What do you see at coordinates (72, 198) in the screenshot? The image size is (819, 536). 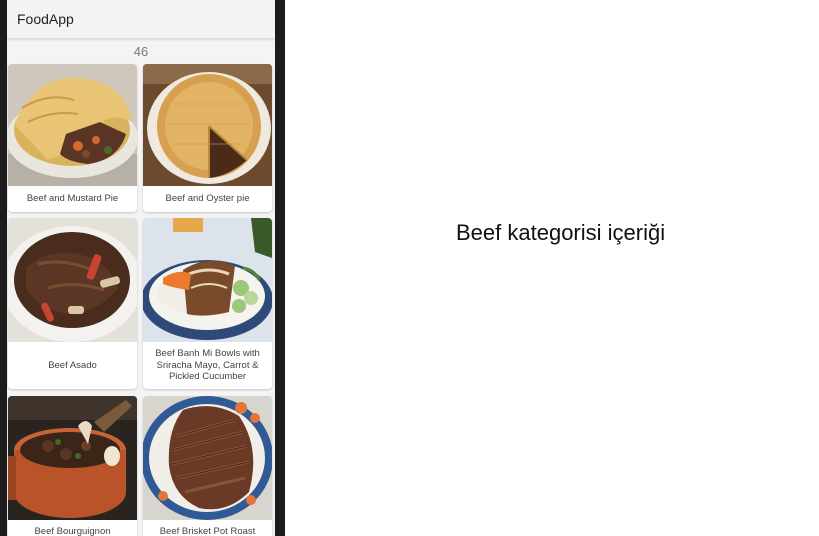 I see `meal-name: Beef and Mustard Pie` at bounding box center [72, 198].